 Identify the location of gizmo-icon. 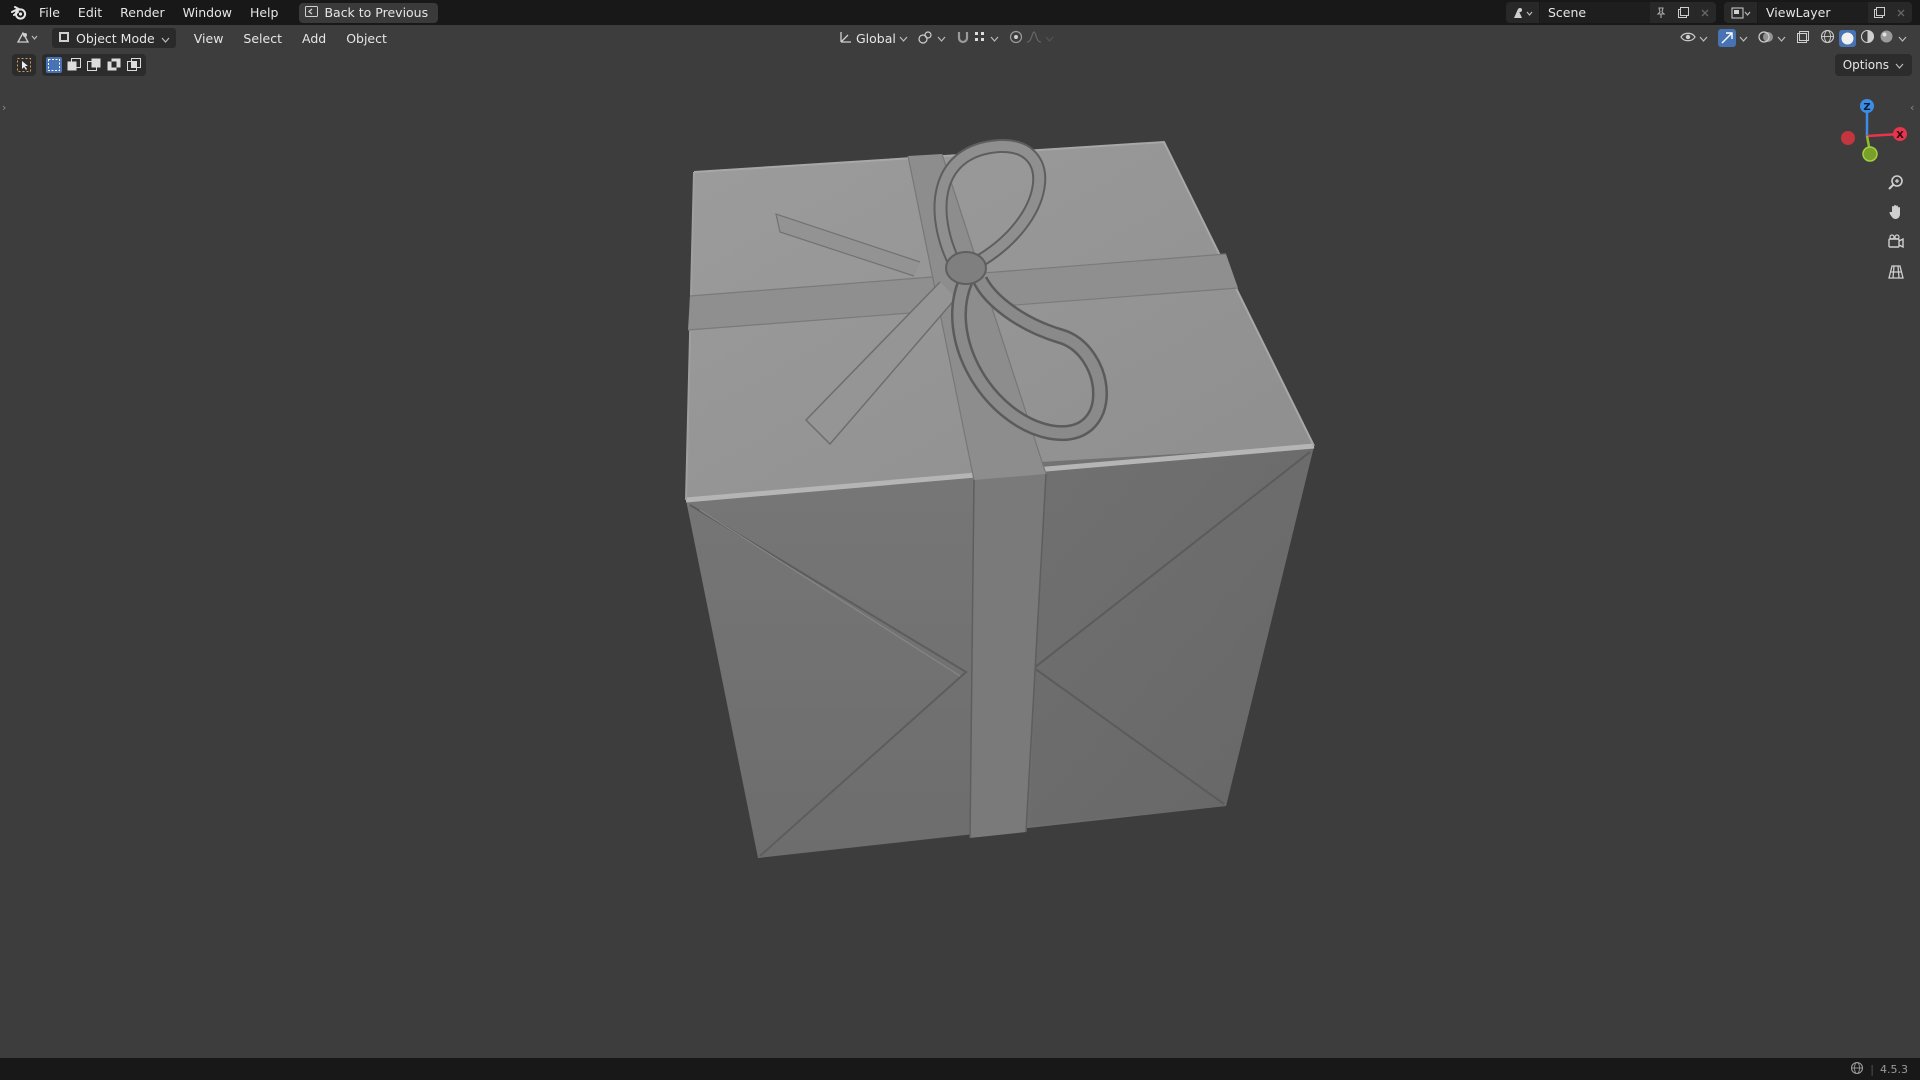
(1727, 38).